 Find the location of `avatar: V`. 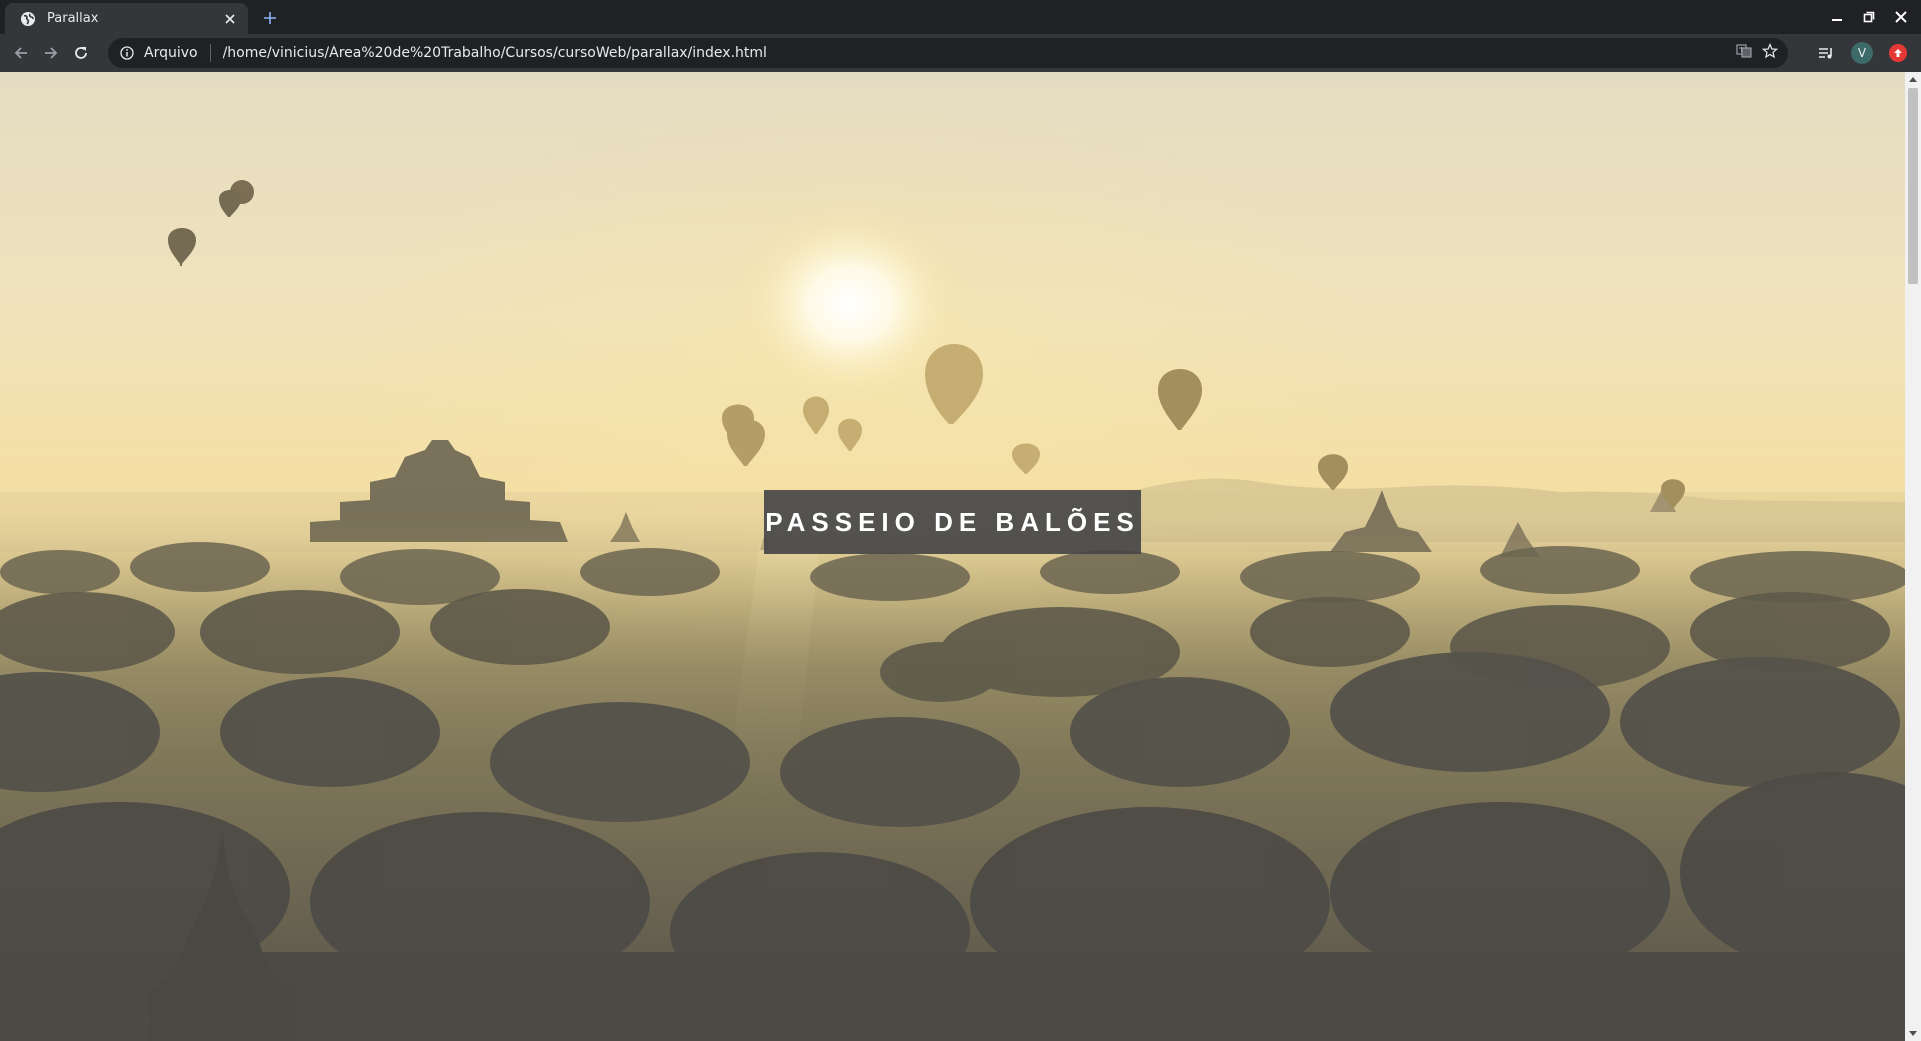

avatar: V is located at coordinates (1862, 53).